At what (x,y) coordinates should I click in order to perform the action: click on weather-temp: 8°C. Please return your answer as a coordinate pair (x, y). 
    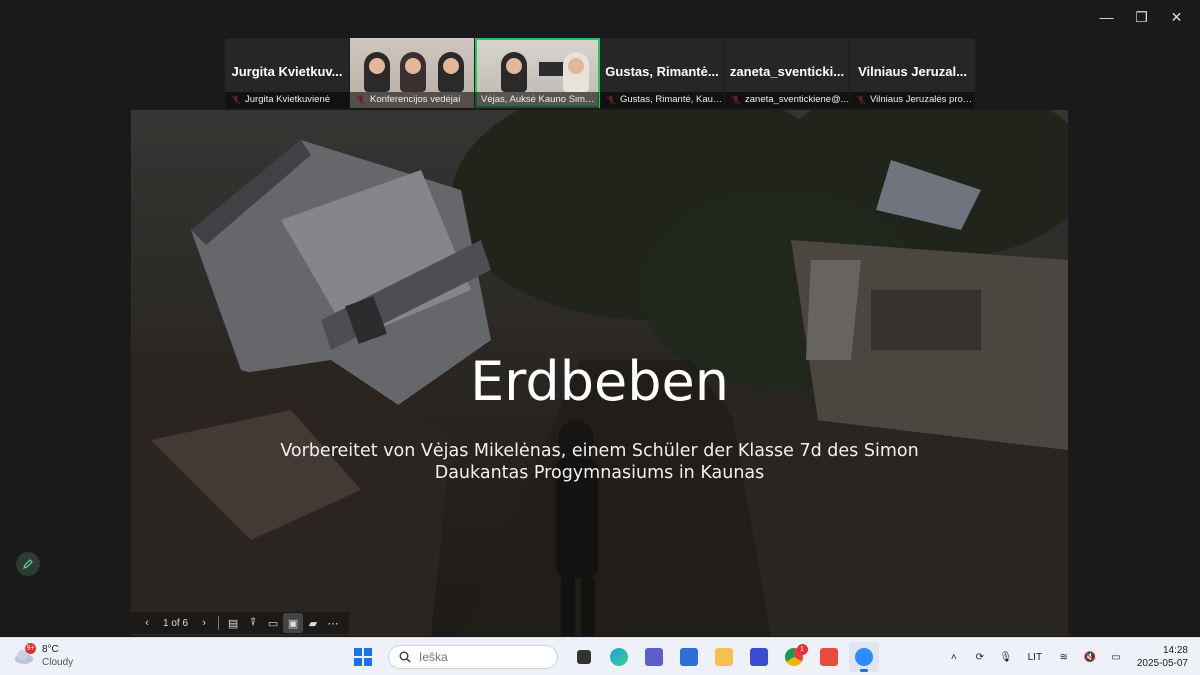
    Looking at the image, I should click on (50, 649).